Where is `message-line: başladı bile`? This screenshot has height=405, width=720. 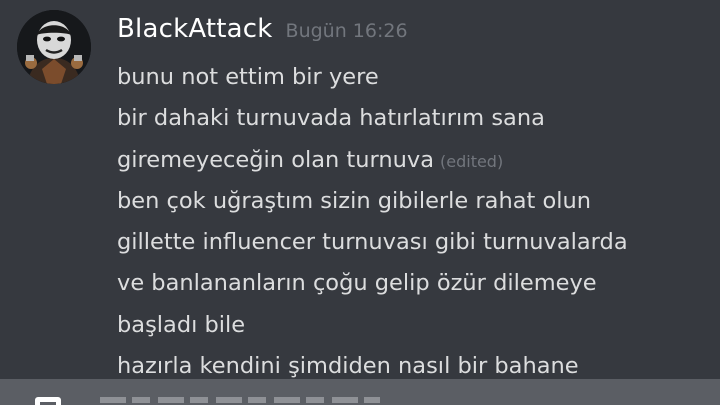
message-line: başladı bile is located at coordinates (417, 325).